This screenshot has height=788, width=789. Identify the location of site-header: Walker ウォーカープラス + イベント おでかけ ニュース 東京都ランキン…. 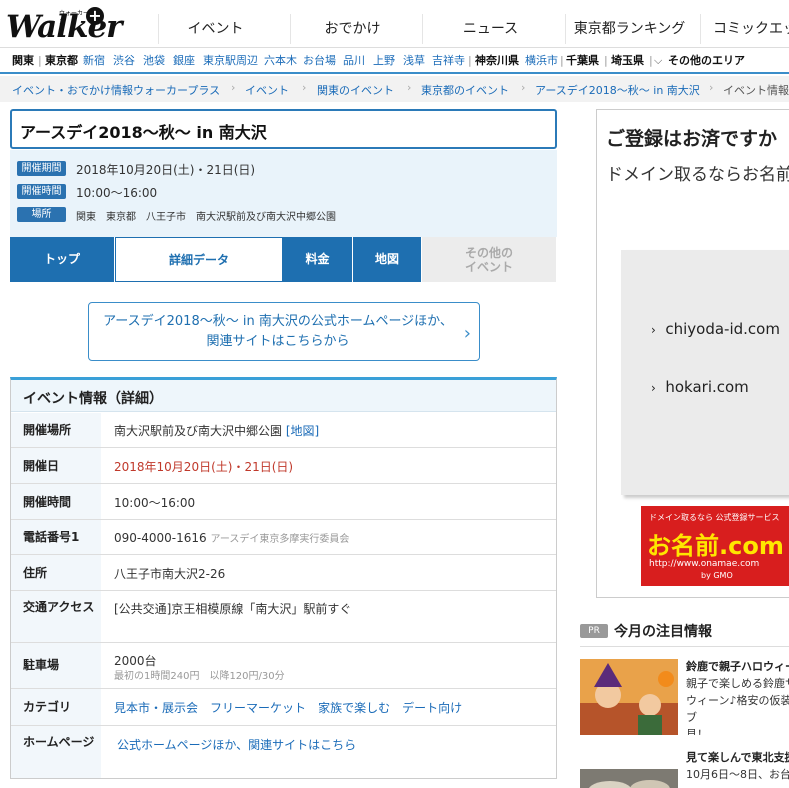
(394, 24).